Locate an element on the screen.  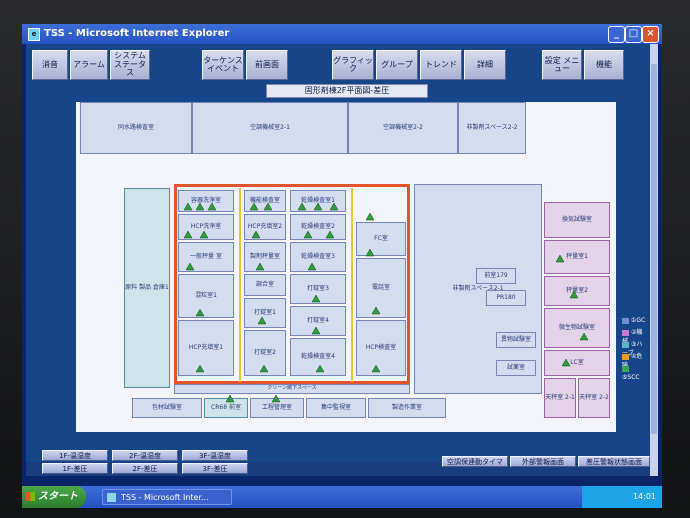
window-title: TSS - Microsoft Internet Explorer is located at coordinates (137, 33).